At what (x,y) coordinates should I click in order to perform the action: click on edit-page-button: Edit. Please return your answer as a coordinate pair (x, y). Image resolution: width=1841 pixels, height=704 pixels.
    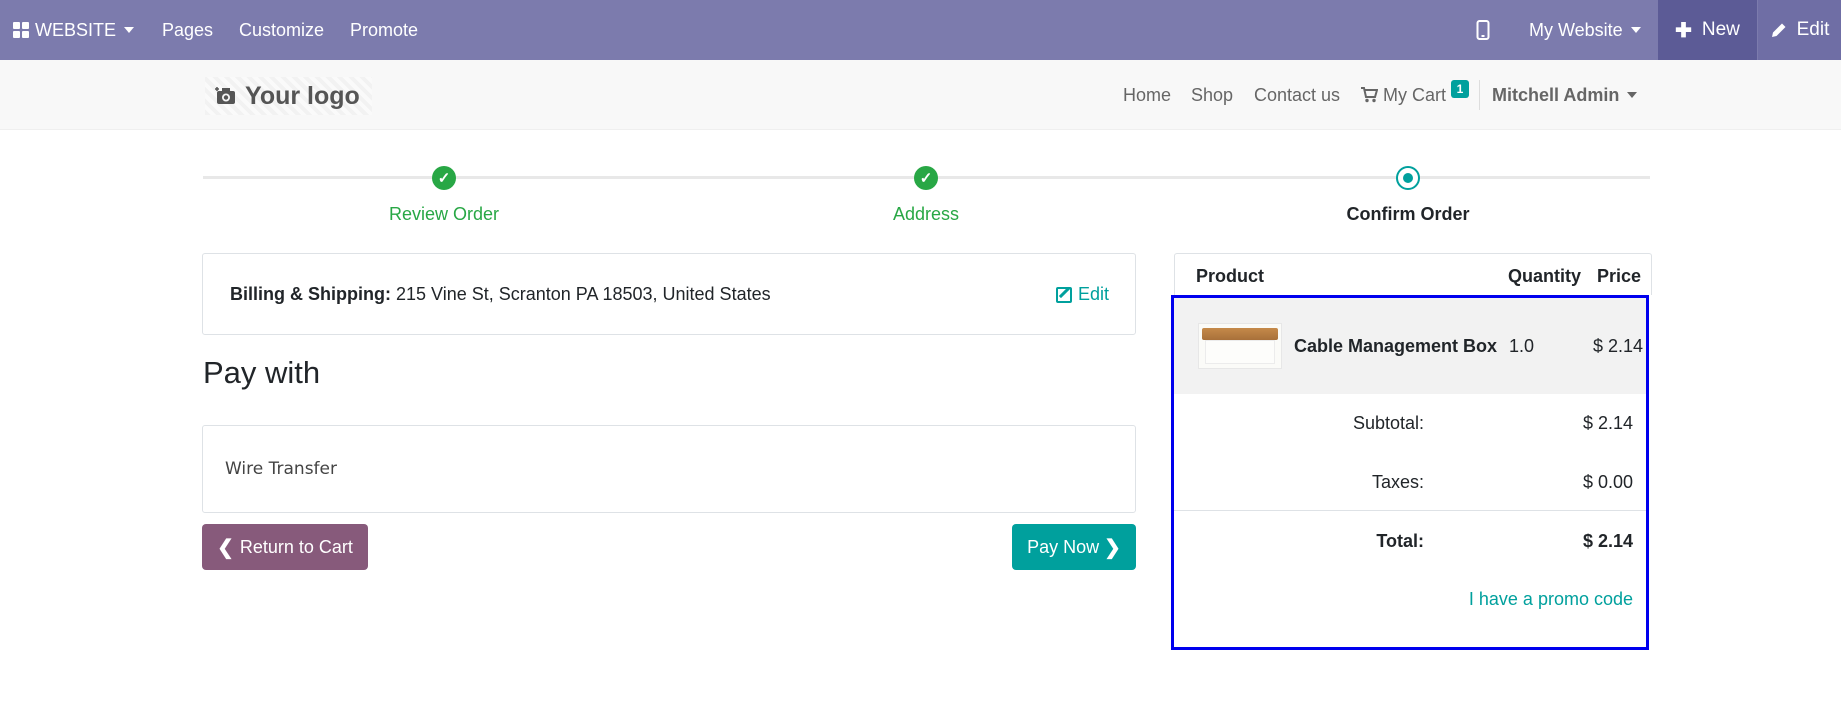
    Looking at the image, I should click on (1799, 30).